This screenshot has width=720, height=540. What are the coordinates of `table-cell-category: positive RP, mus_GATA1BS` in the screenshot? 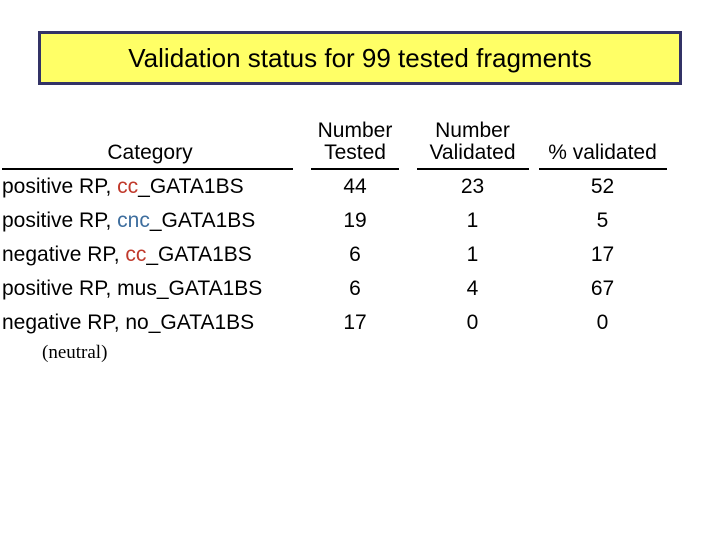 It's located at (150, 289).